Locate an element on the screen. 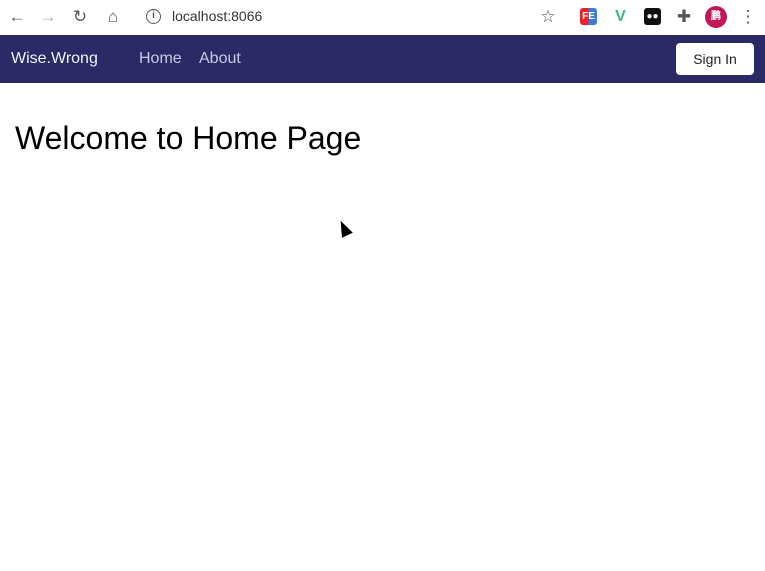 The image size is (765, 571). extensions-puzzle-icon: ✚ is located at coordinates (684, 17).